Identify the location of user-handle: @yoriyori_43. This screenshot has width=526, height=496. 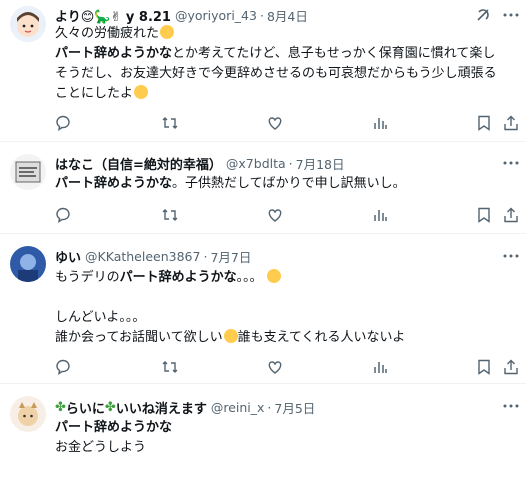
(216, 15).